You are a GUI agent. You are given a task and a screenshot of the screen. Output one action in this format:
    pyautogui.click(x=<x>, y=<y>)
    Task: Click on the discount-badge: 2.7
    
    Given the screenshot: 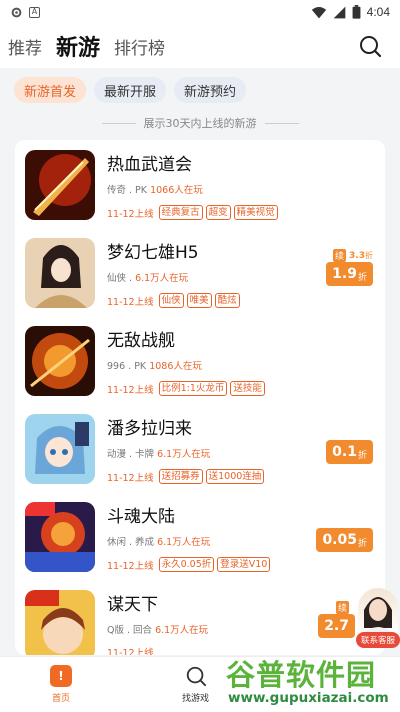 What is the action you would take?
    pyautogui.click(x=336, y=626)
    